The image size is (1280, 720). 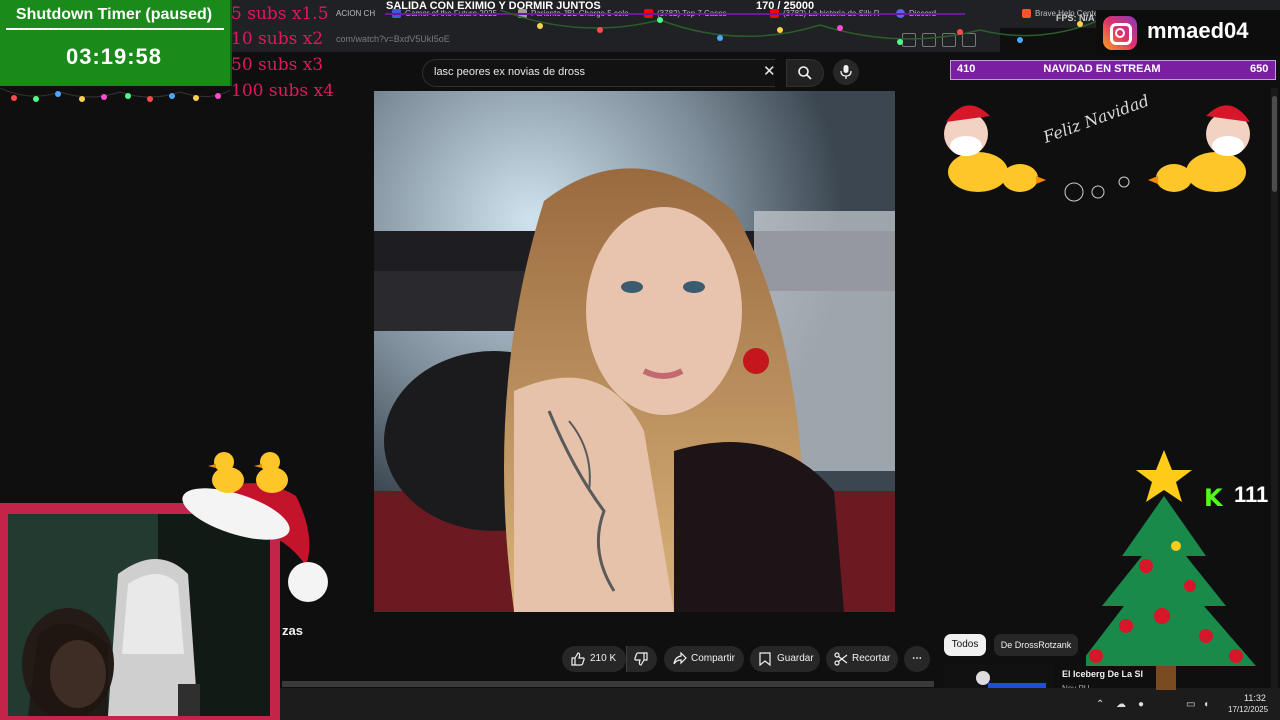 What do you see at coordinates (769, 71) in the screenshot?
I see `close-icon: ✕` at bounding box center [769, 71].